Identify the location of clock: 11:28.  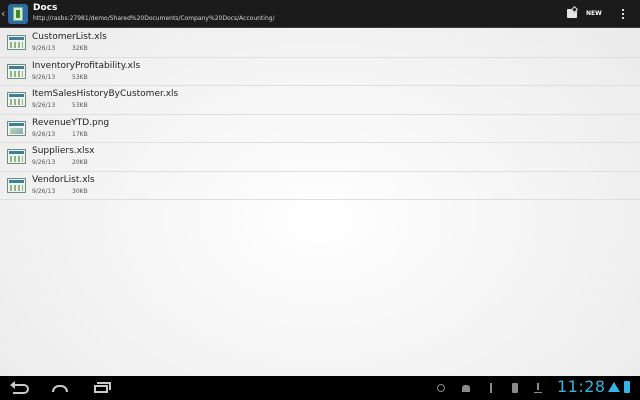
(581, 387).